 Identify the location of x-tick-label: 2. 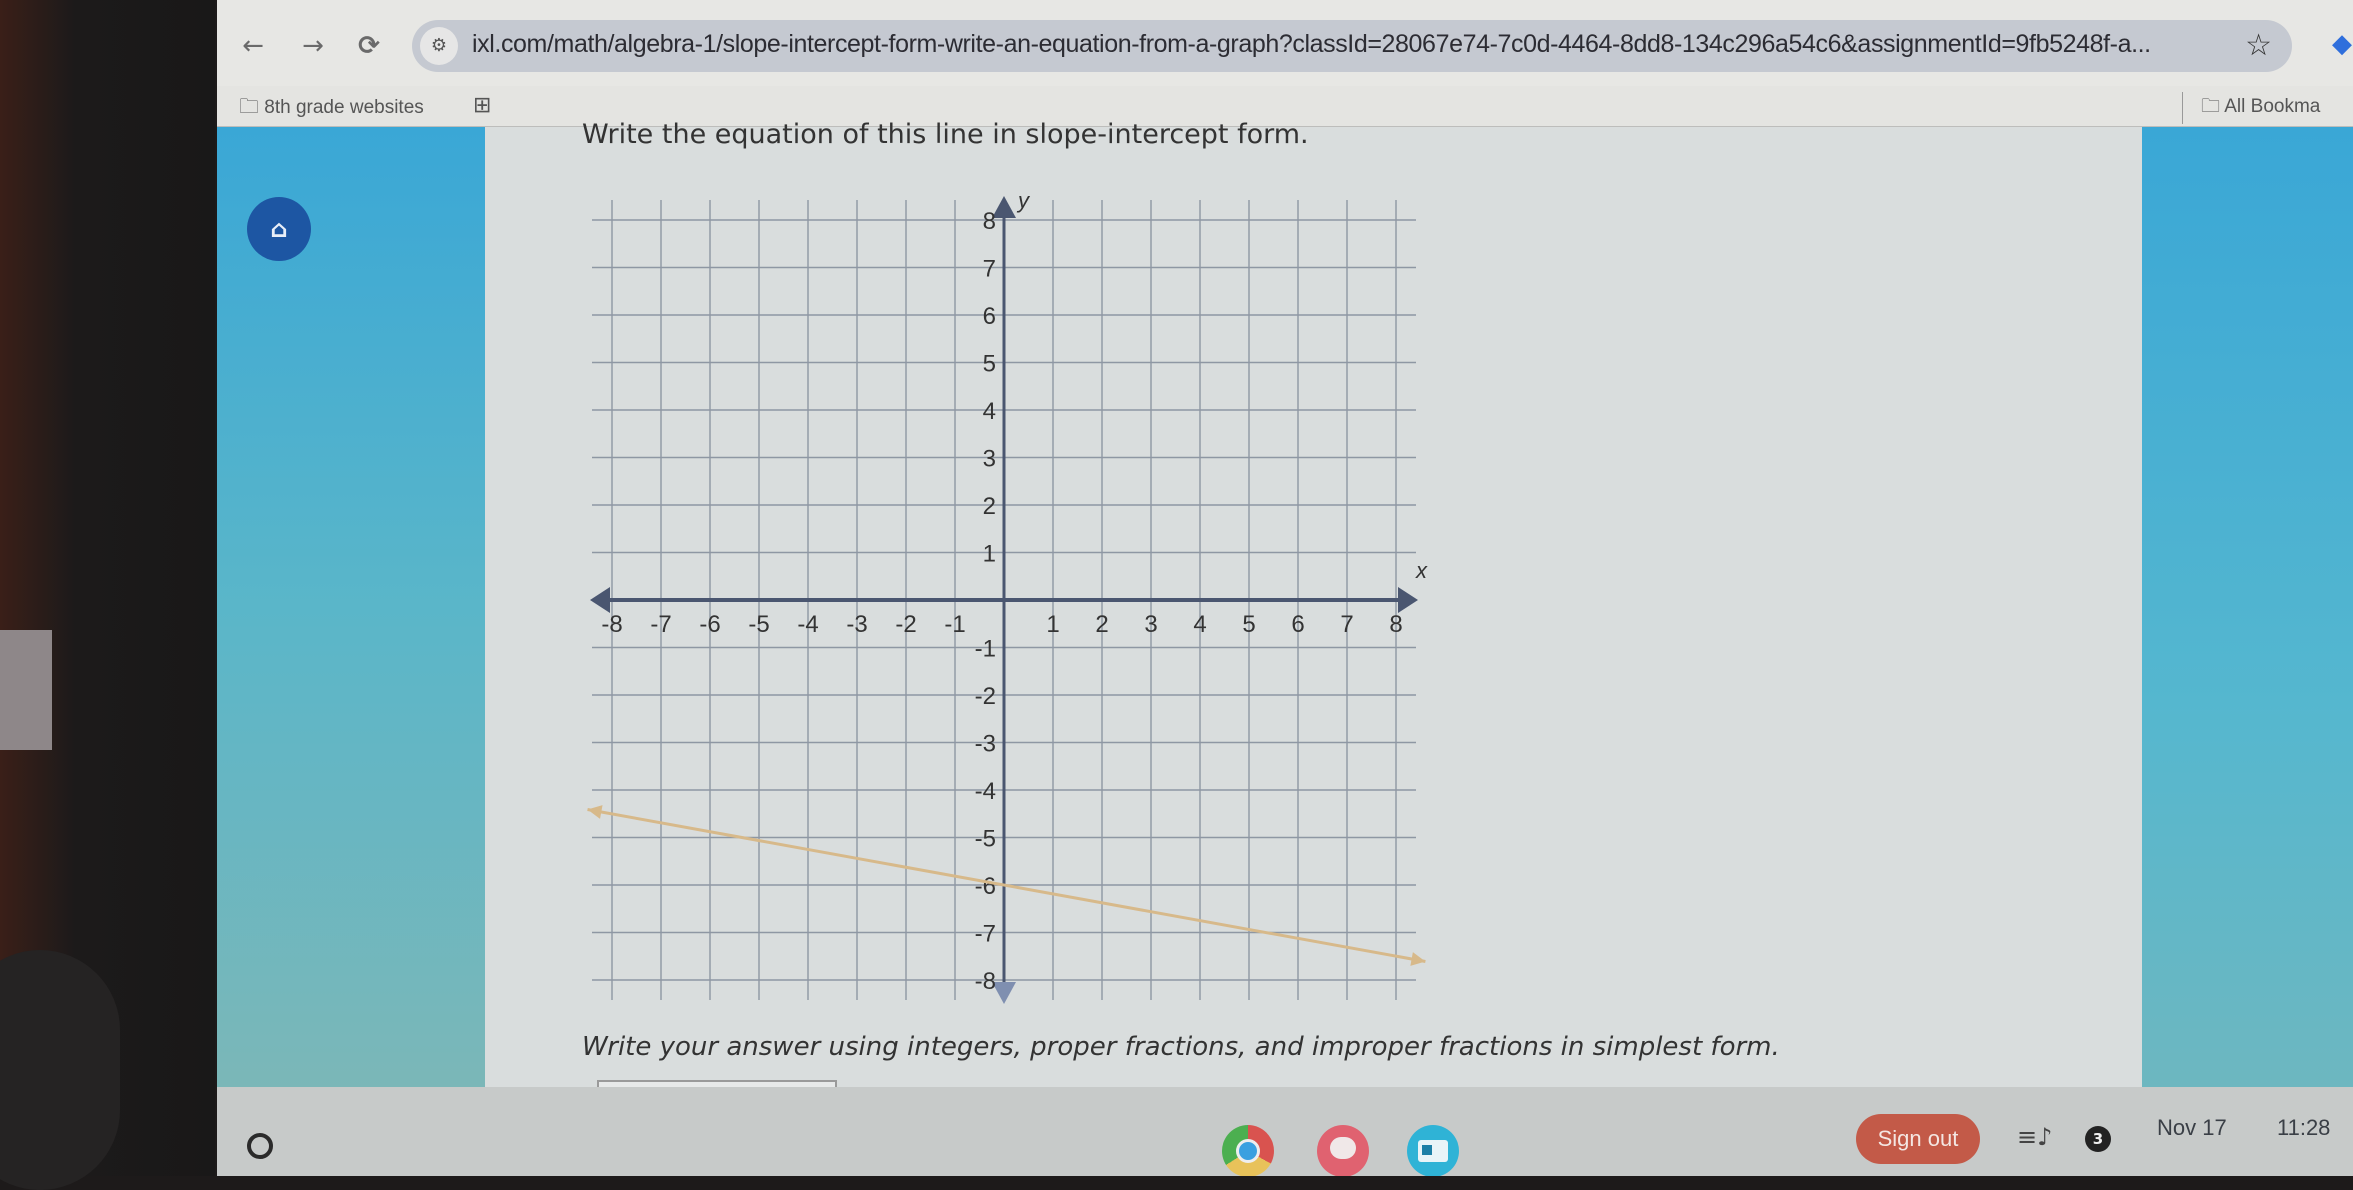
(1101, 624).